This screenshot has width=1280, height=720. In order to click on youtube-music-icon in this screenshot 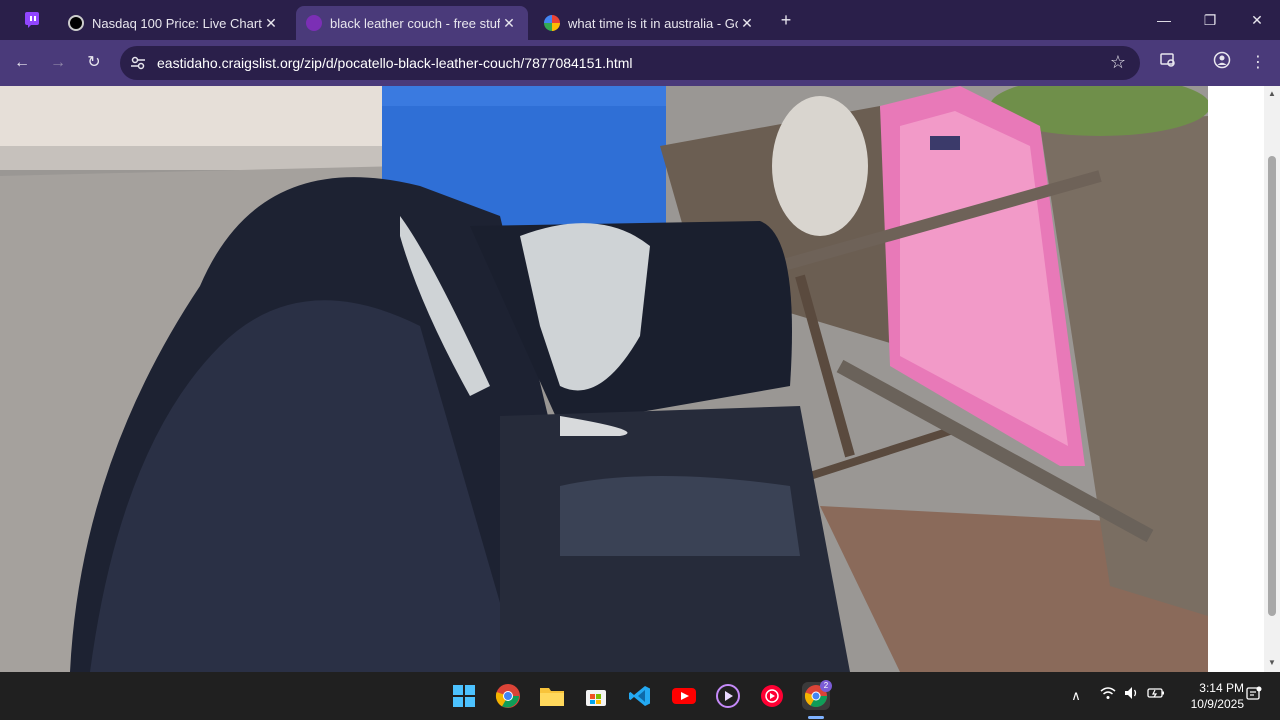, I will do `click(772, 696)`.